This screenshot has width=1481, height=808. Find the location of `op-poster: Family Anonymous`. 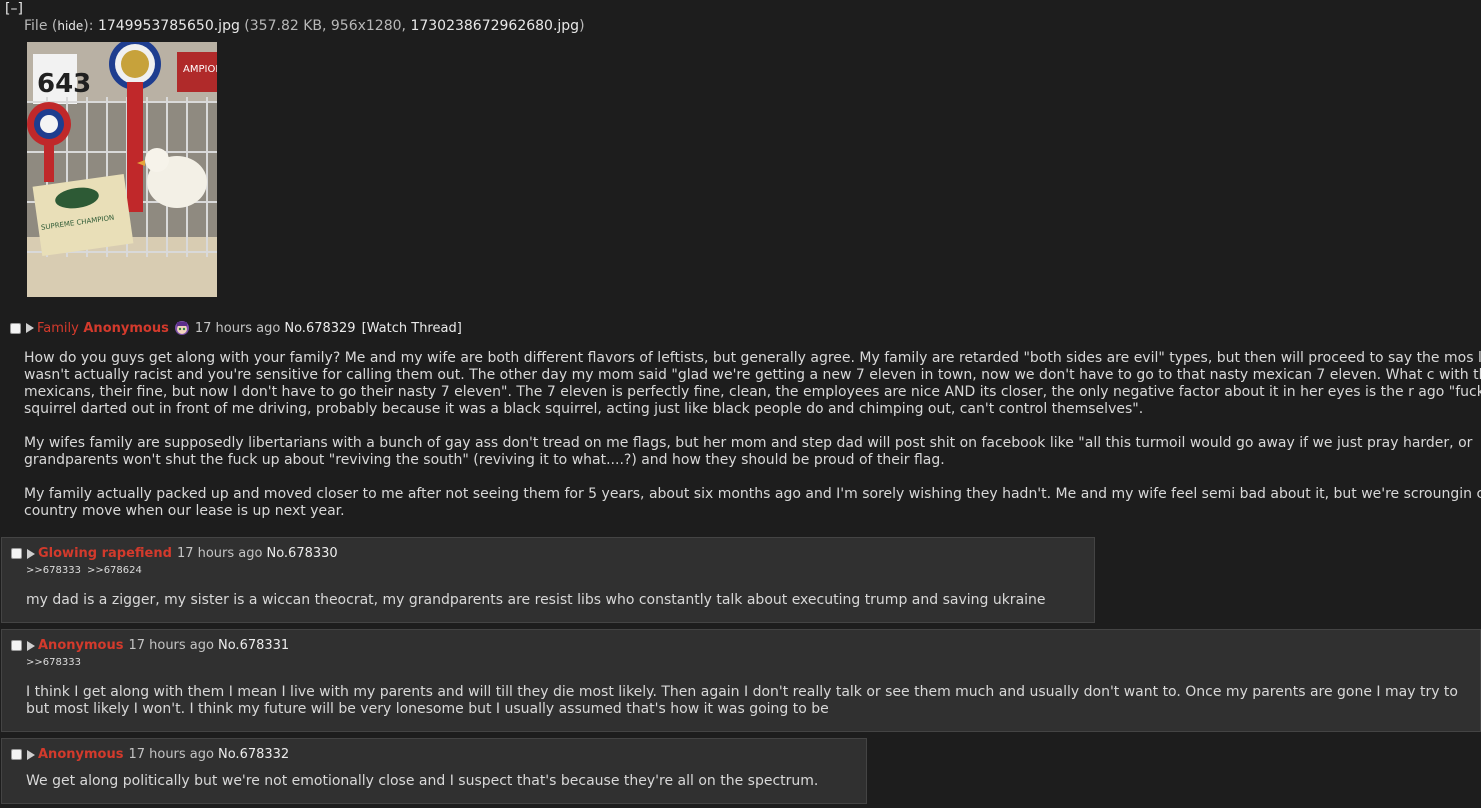

op-poster: Family Anonymous is located at coordinates (103, 328).